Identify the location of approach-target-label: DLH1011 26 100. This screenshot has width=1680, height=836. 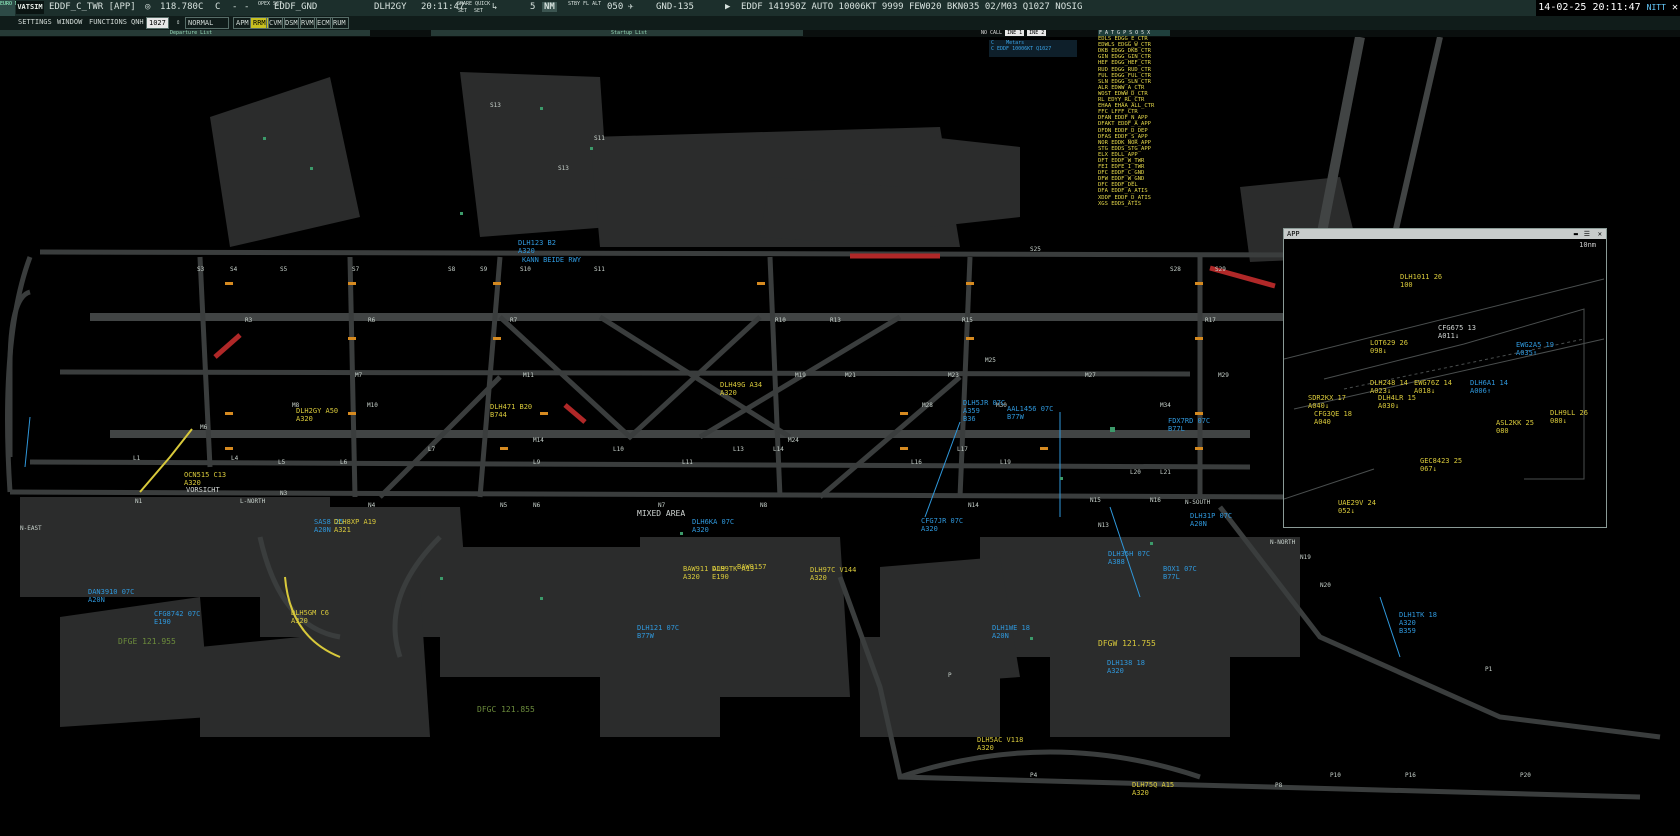
(1421, 281).